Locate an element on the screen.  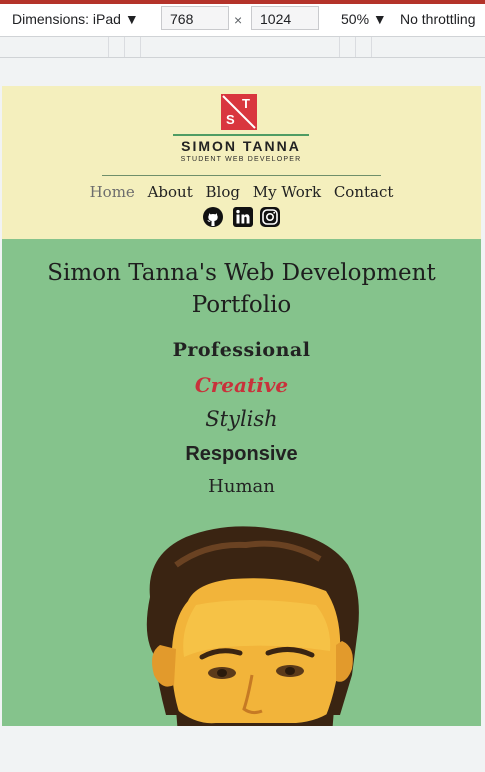
word-human: Human is located at coordinates (241, 486).